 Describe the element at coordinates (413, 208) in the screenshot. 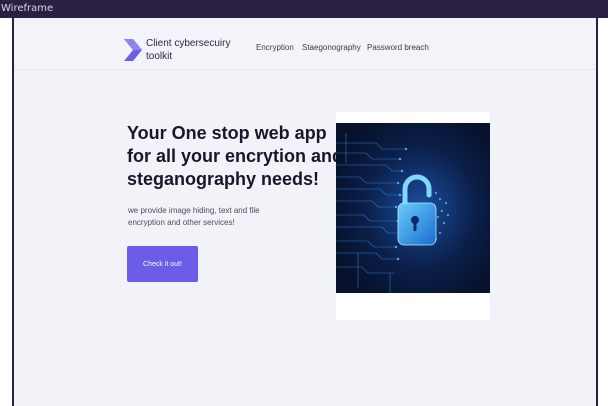

I see `padlock-illustration` at that location.